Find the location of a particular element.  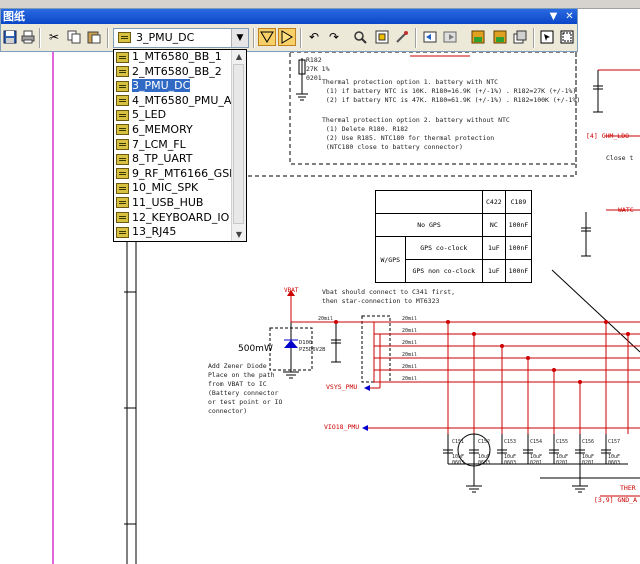

scroll-up-icon: ▲ is located at coordinates (239, 56).